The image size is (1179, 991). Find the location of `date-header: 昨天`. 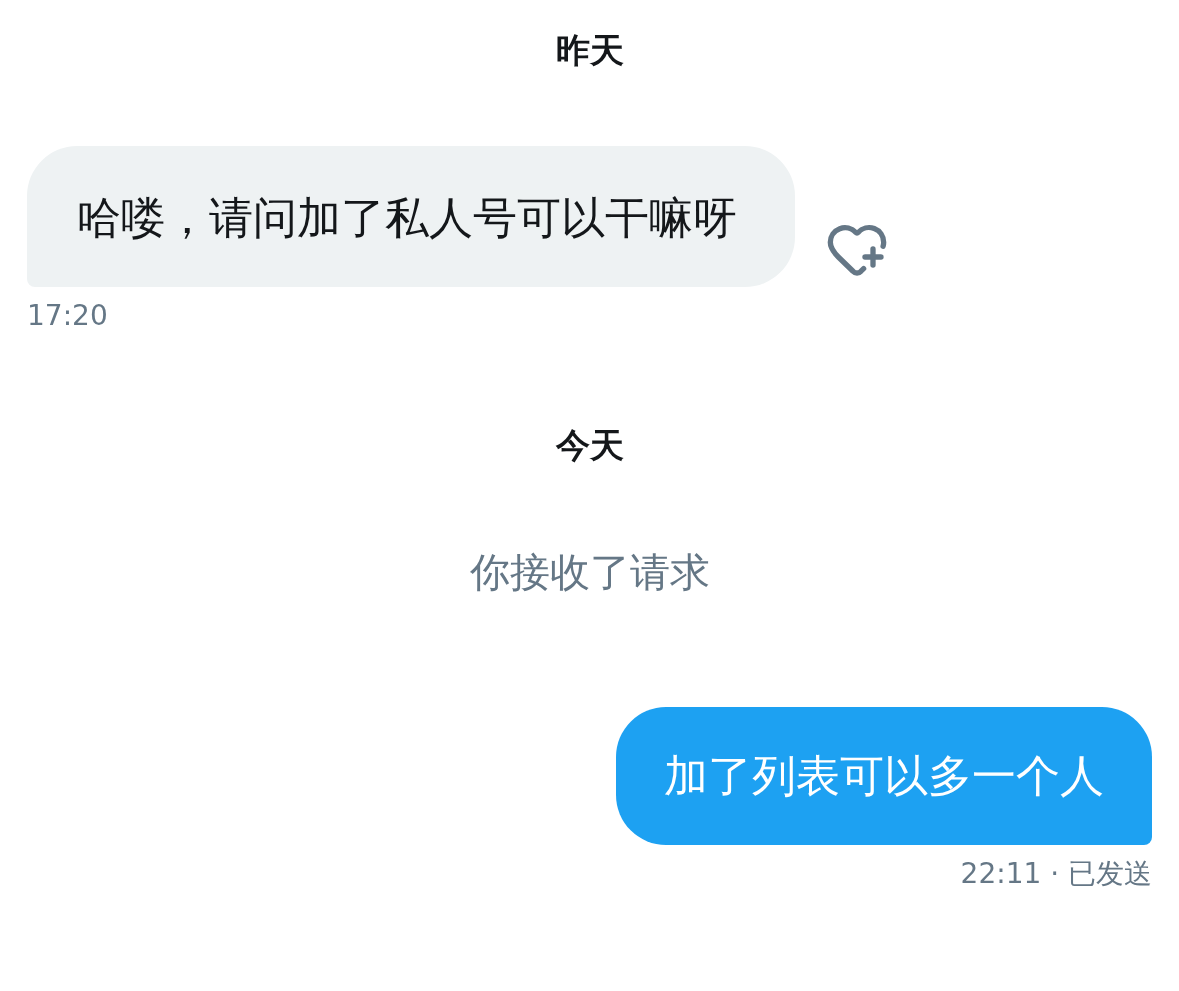

date-header: 昨天 is located at coordinates (589, 50).